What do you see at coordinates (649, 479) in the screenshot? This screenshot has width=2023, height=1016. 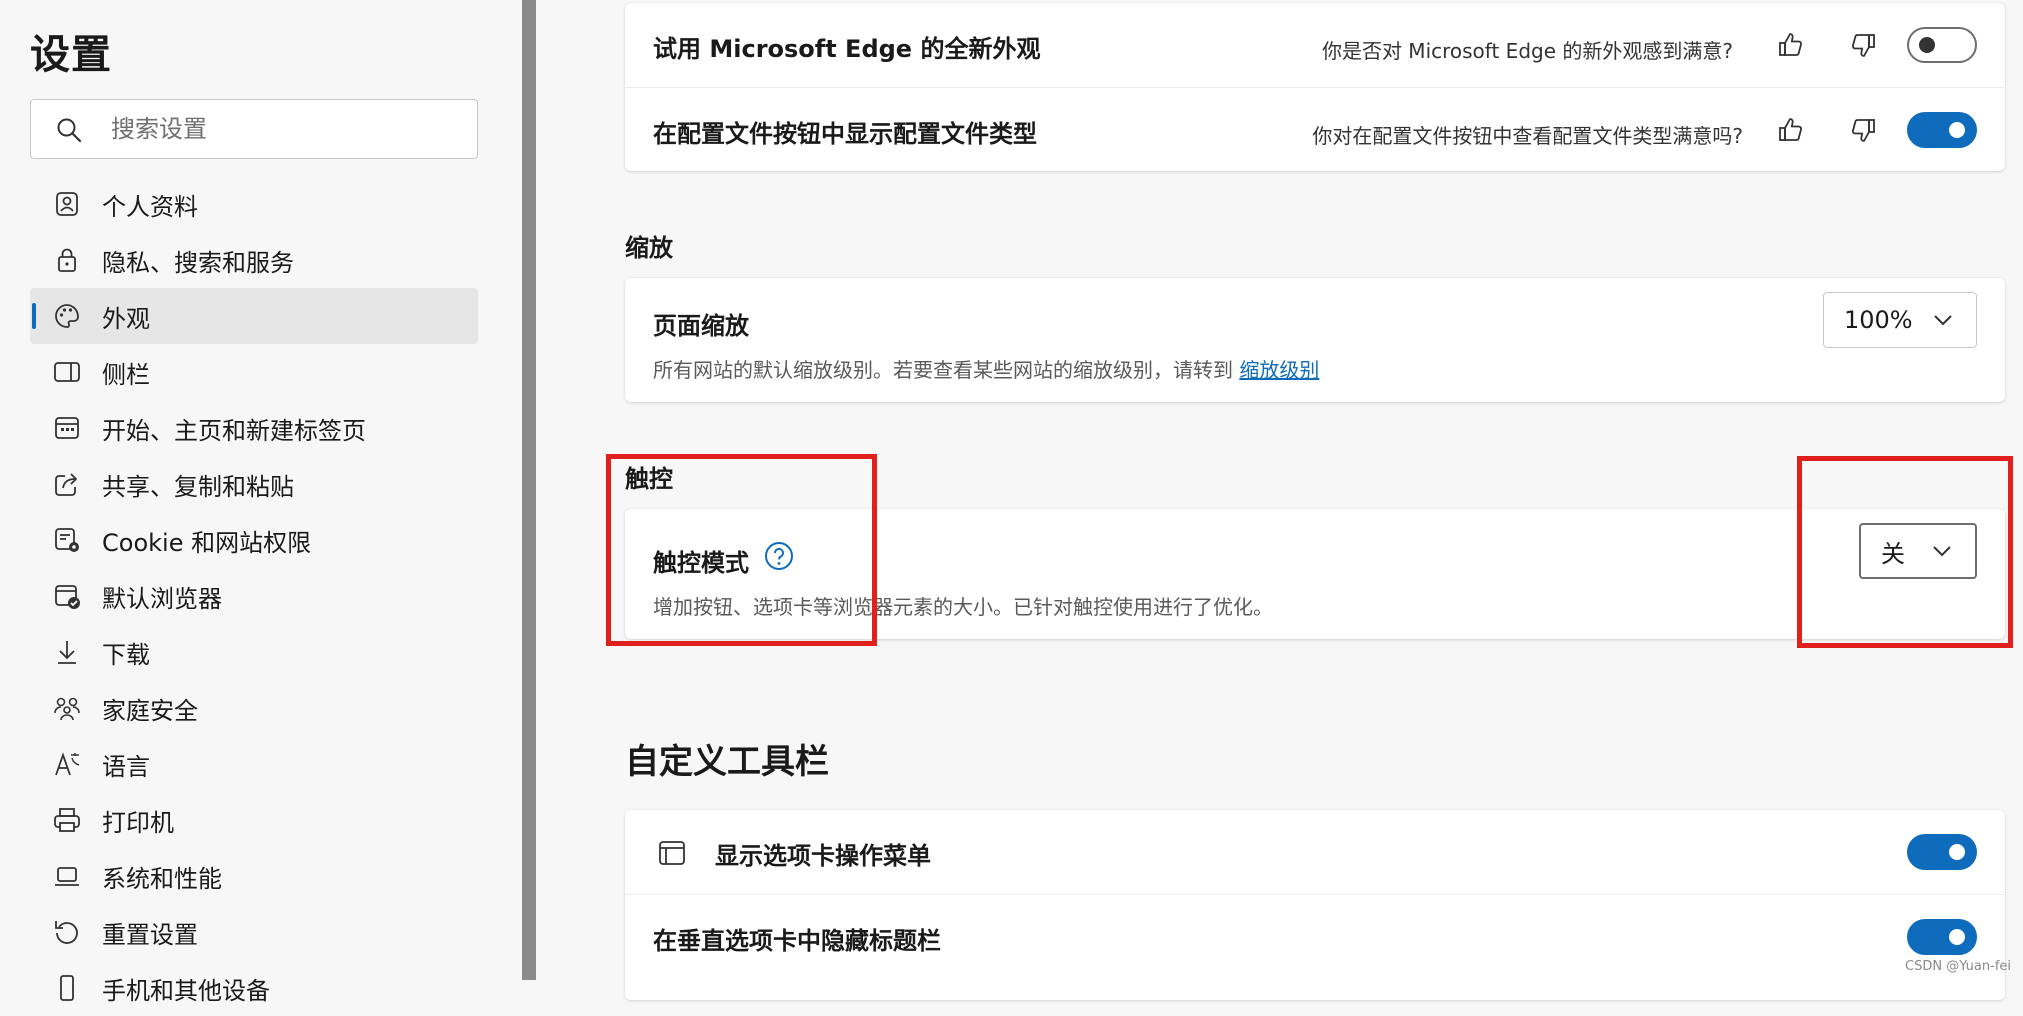 I see `touch-section-title: 触控` at bounding box center [649, 479].